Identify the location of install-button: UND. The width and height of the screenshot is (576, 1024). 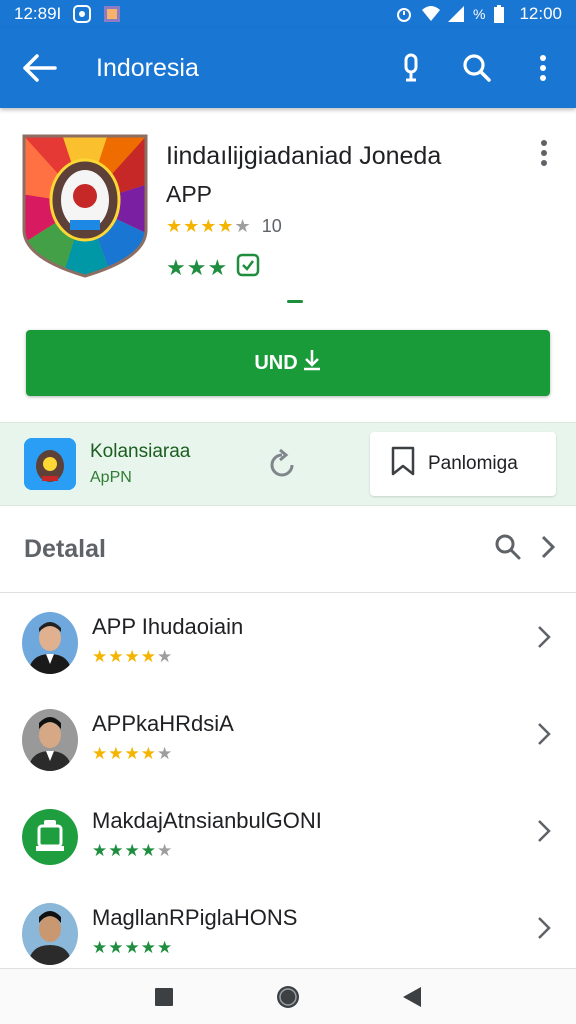
(288, 363).